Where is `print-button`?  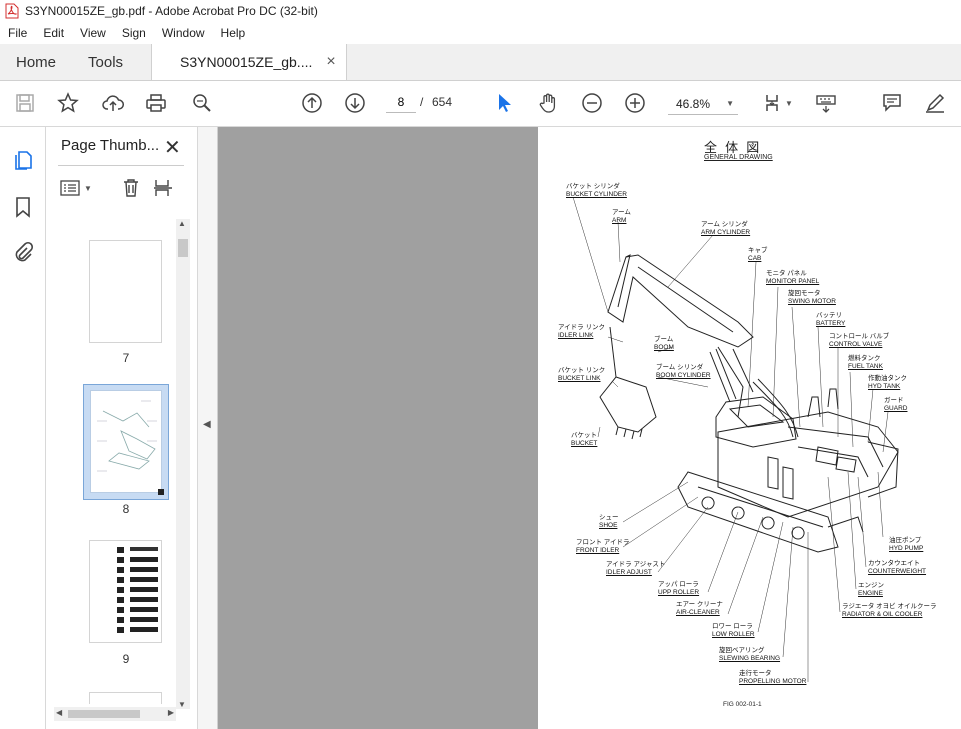 print-button is located at coordinates (156, 103).